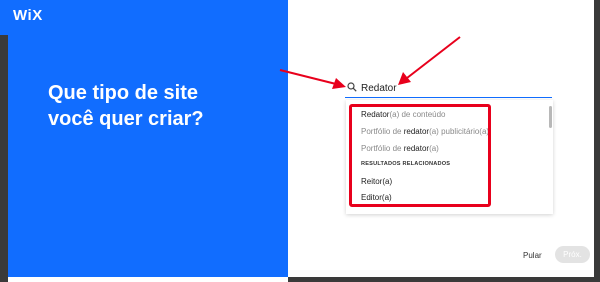 Image resolution: width=600 pixels, height=282 pixels. What do you see at coordinates (312, 79) in the screenshot?
I see `arrow-to-search-icon` at bounding box center [312, 79].